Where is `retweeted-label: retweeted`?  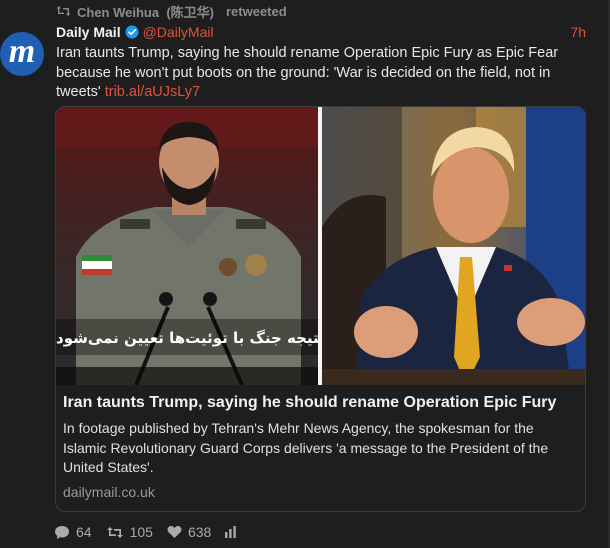 retweeted-label: retweeted is located at coordinates (256, 11).